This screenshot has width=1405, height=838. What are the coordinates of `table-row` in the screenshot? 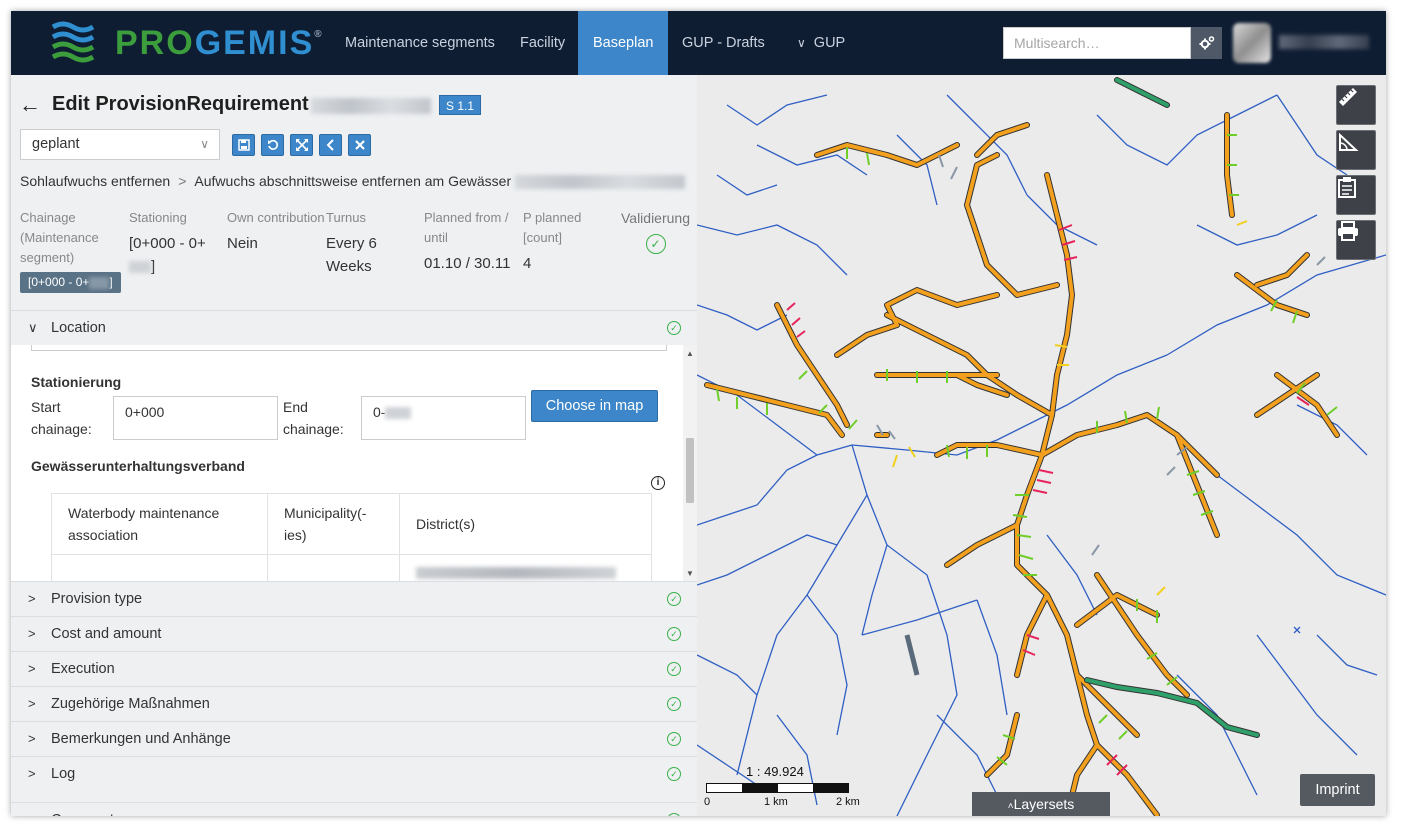 It's located at (351, 567).